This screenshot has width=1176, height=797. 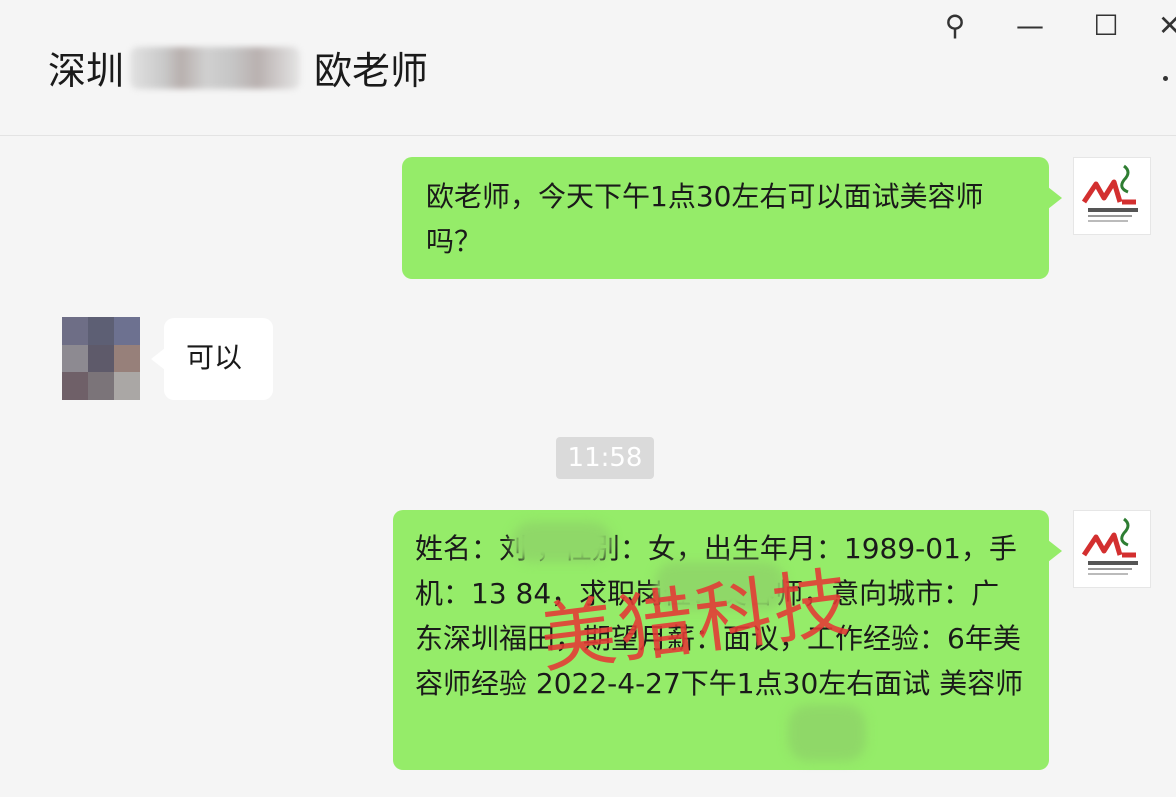 What do you see at coordinates (215, 67) in the screenshot?
I see `redacted-name-blur` at bounding box center [215, 67].